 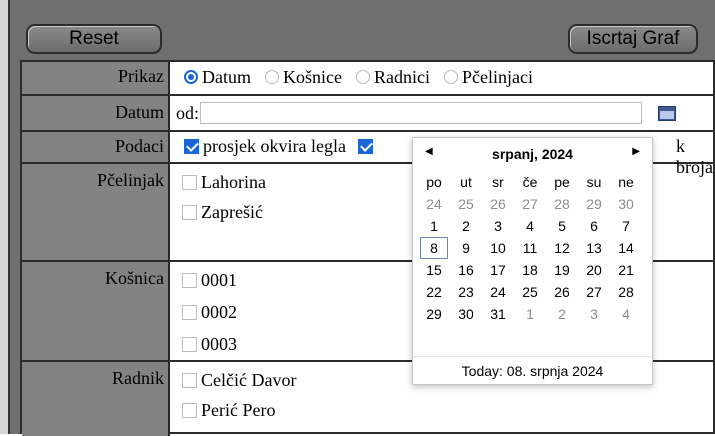 I want to click on apiary-item: Zaprešić, so click(x=222, y=212).